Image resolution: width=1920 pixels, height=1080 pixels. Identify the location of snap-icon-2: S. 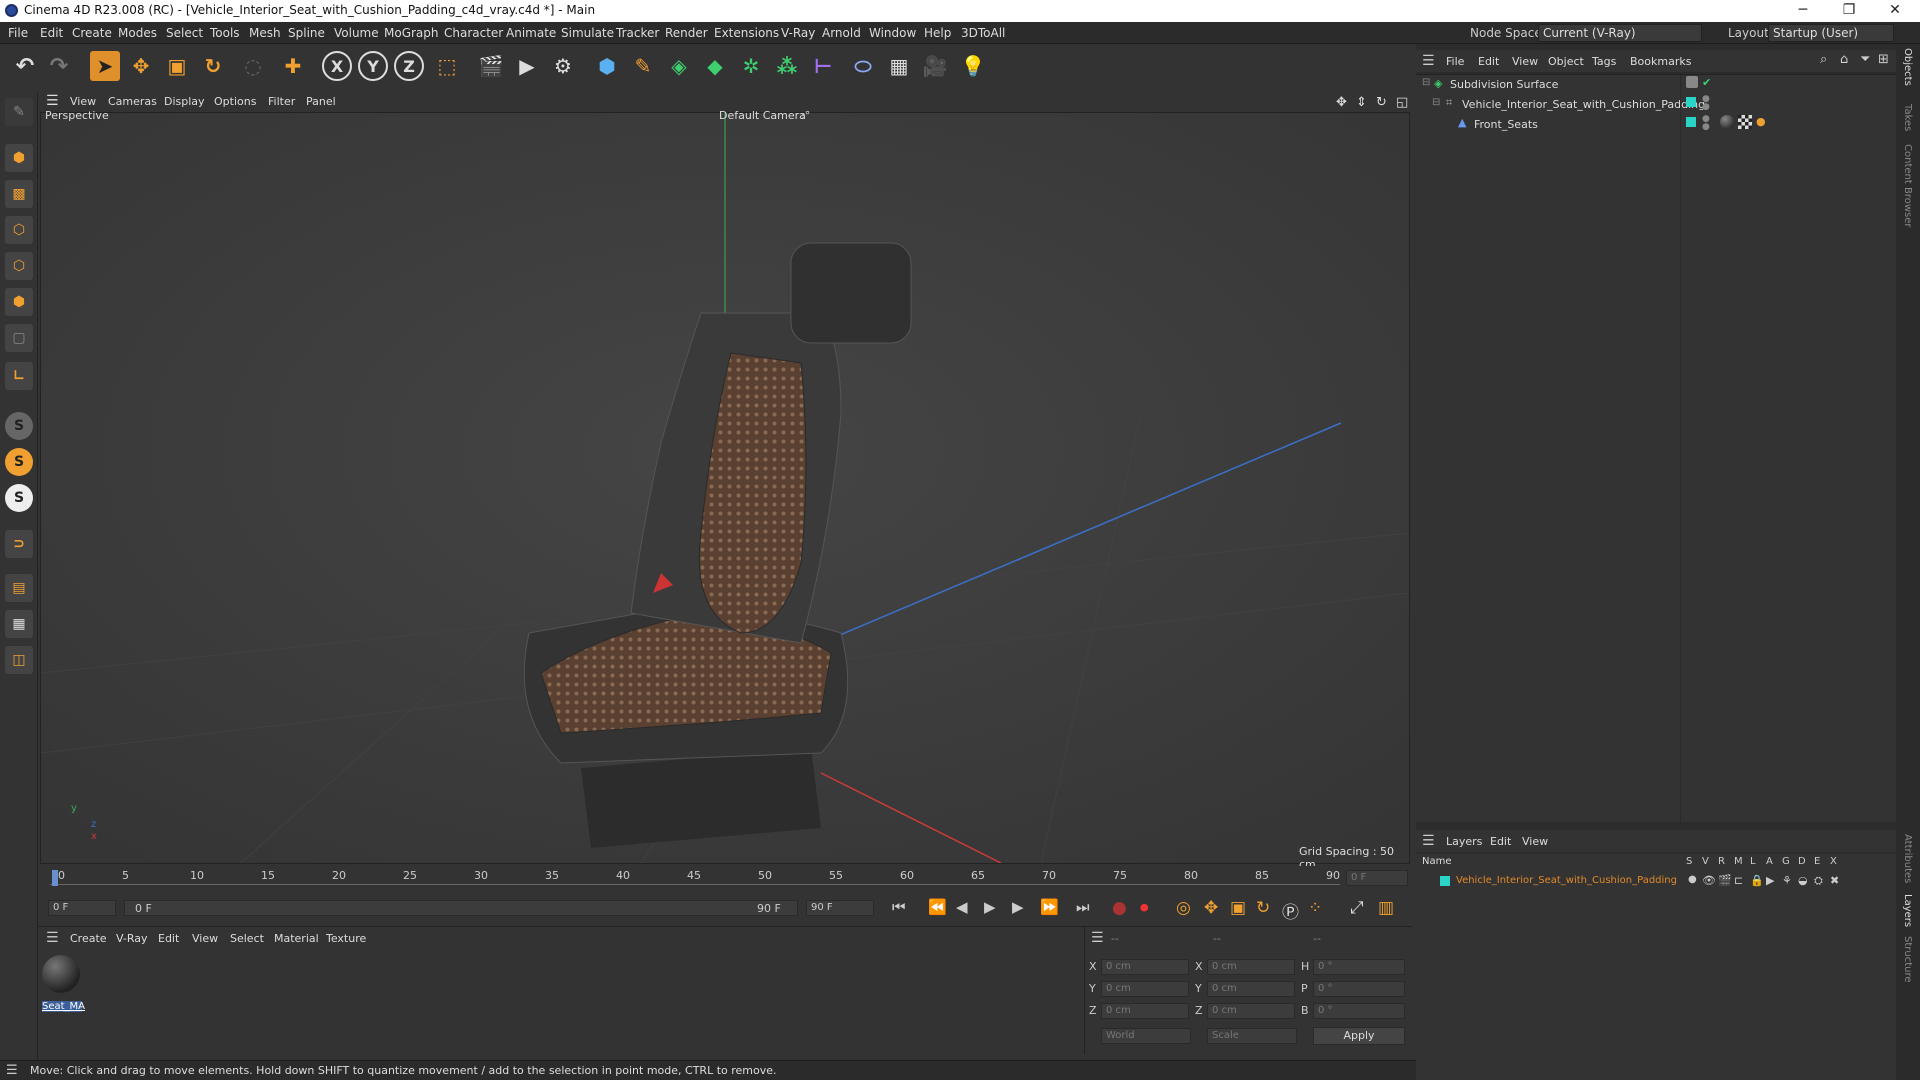
(19, 462).